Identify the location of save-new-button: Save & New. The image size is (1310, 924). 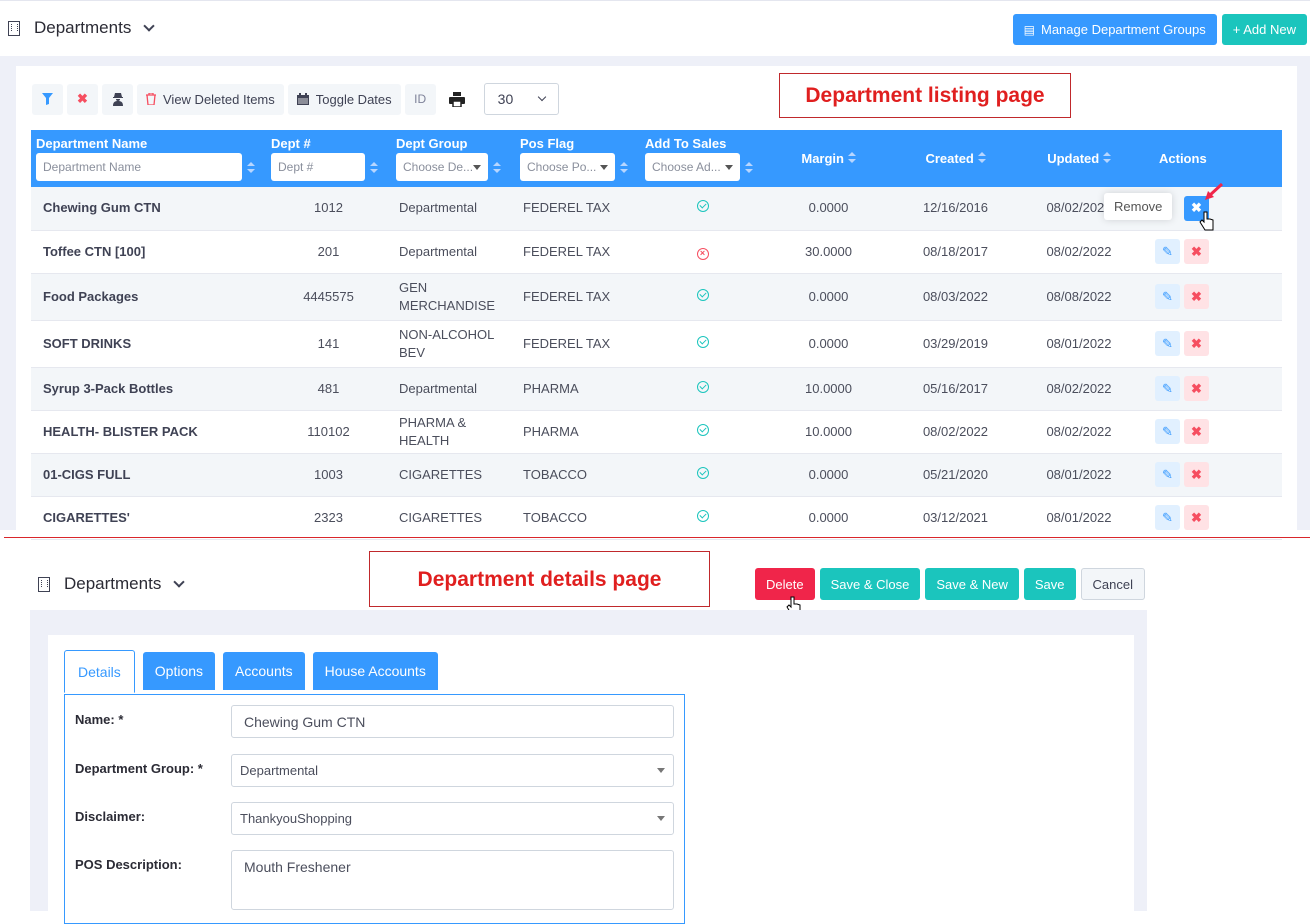
(972, 584).